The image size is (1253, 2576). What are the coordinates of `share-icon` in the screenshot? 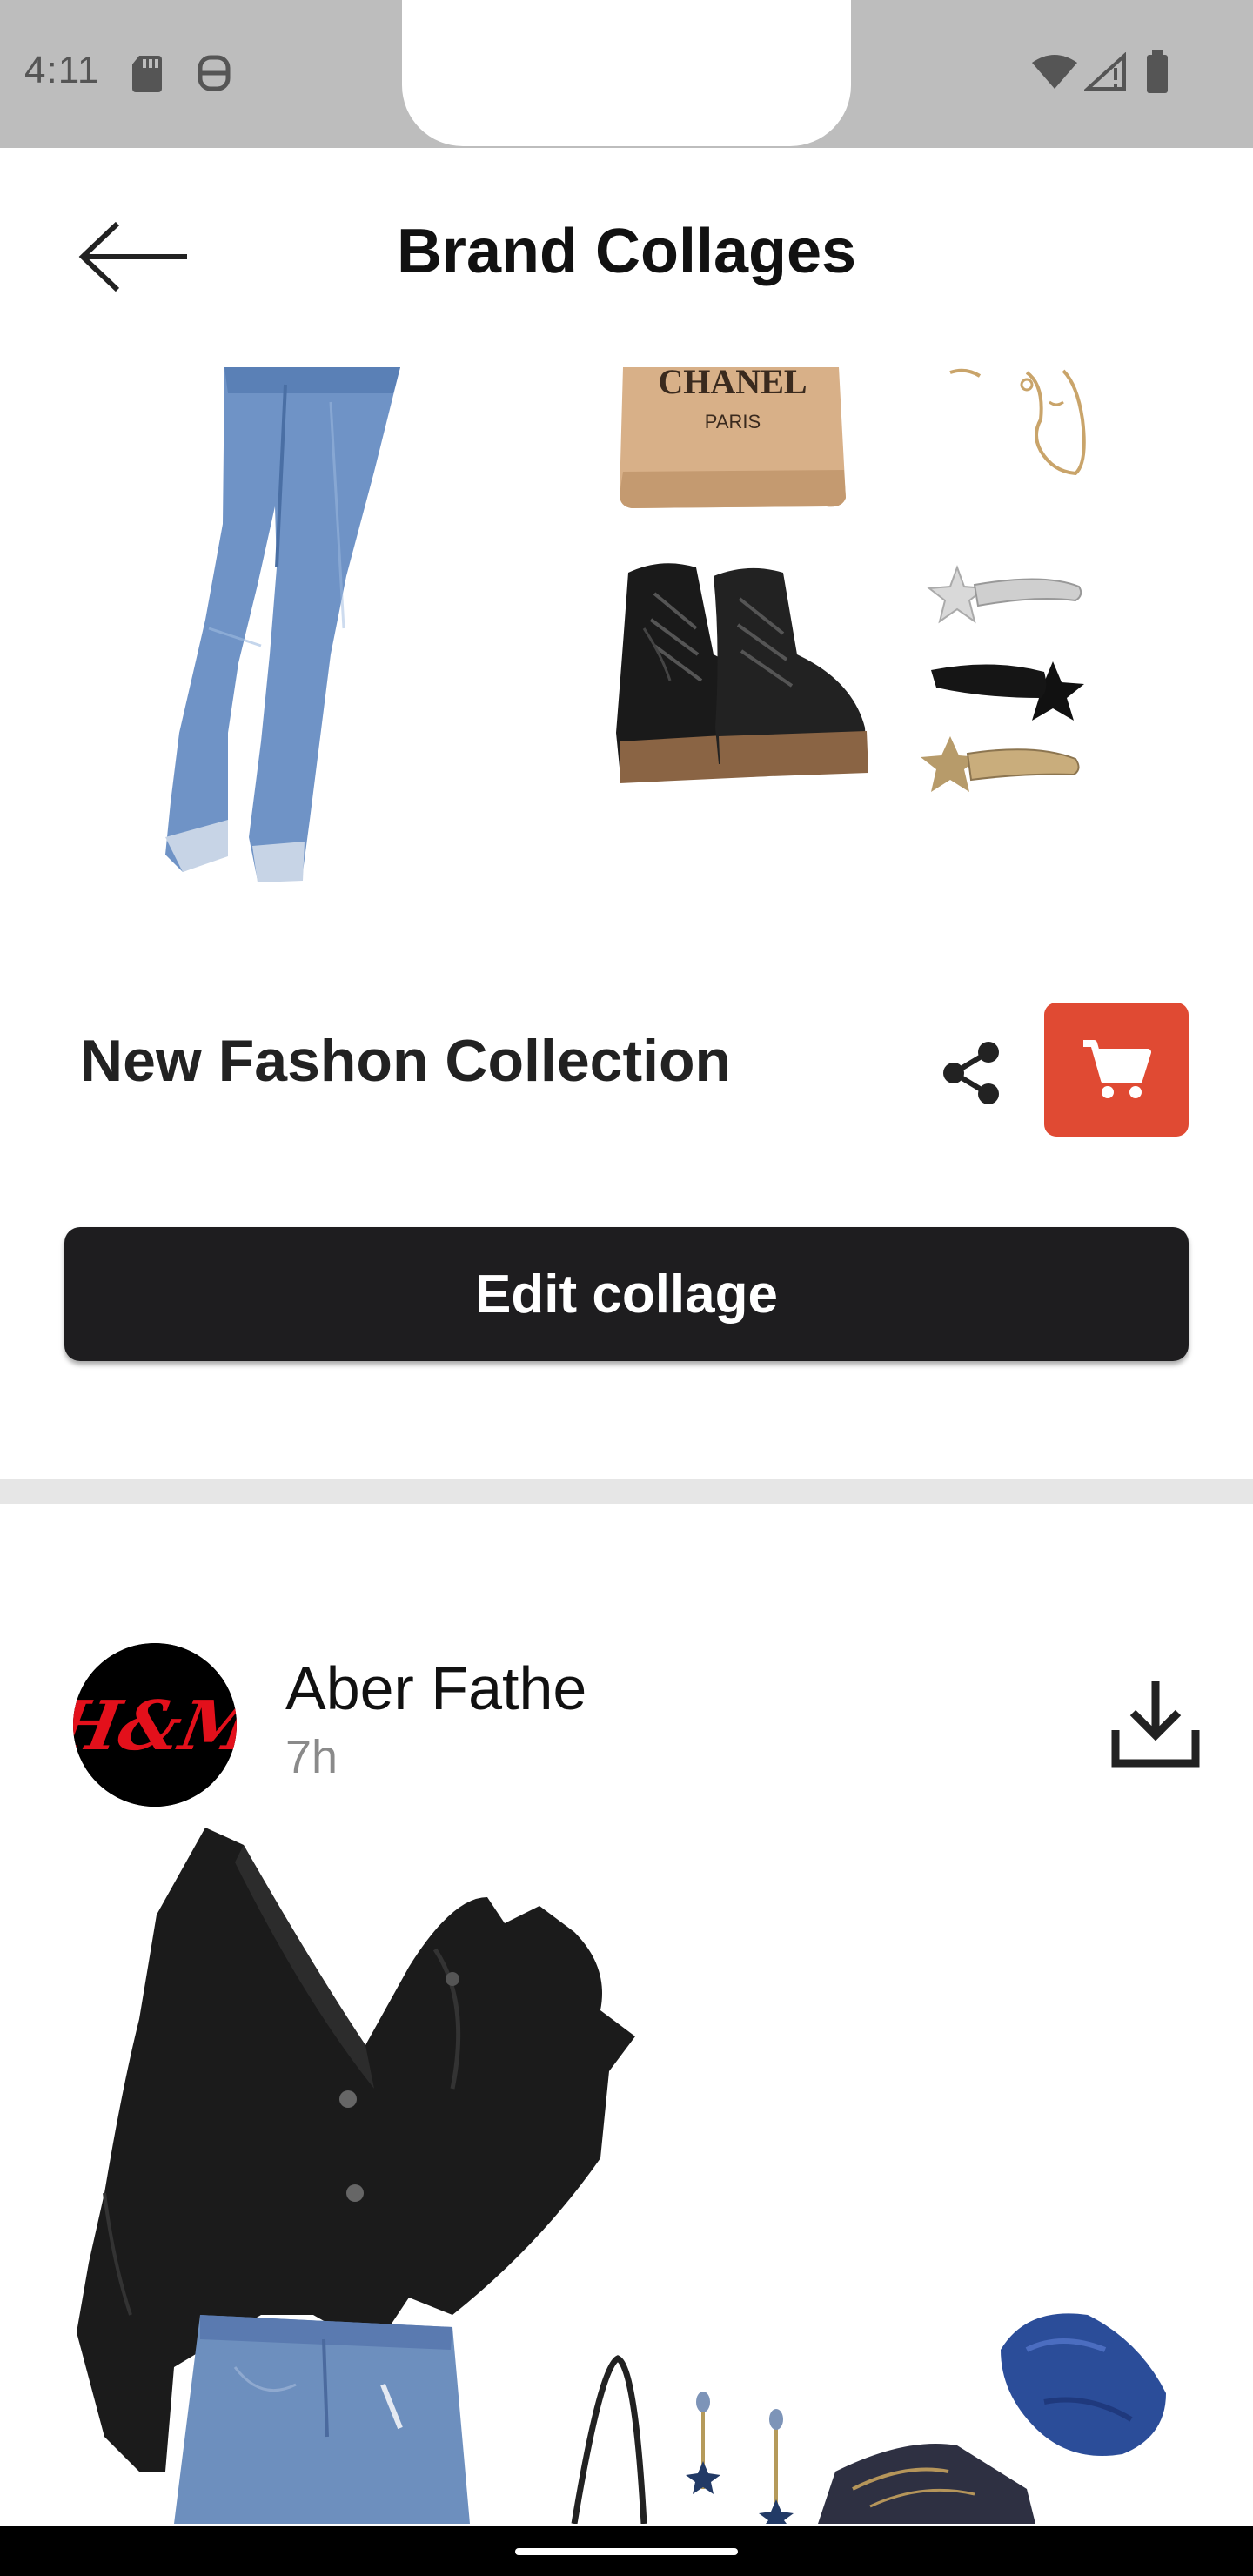 It's located at (971, 1073).